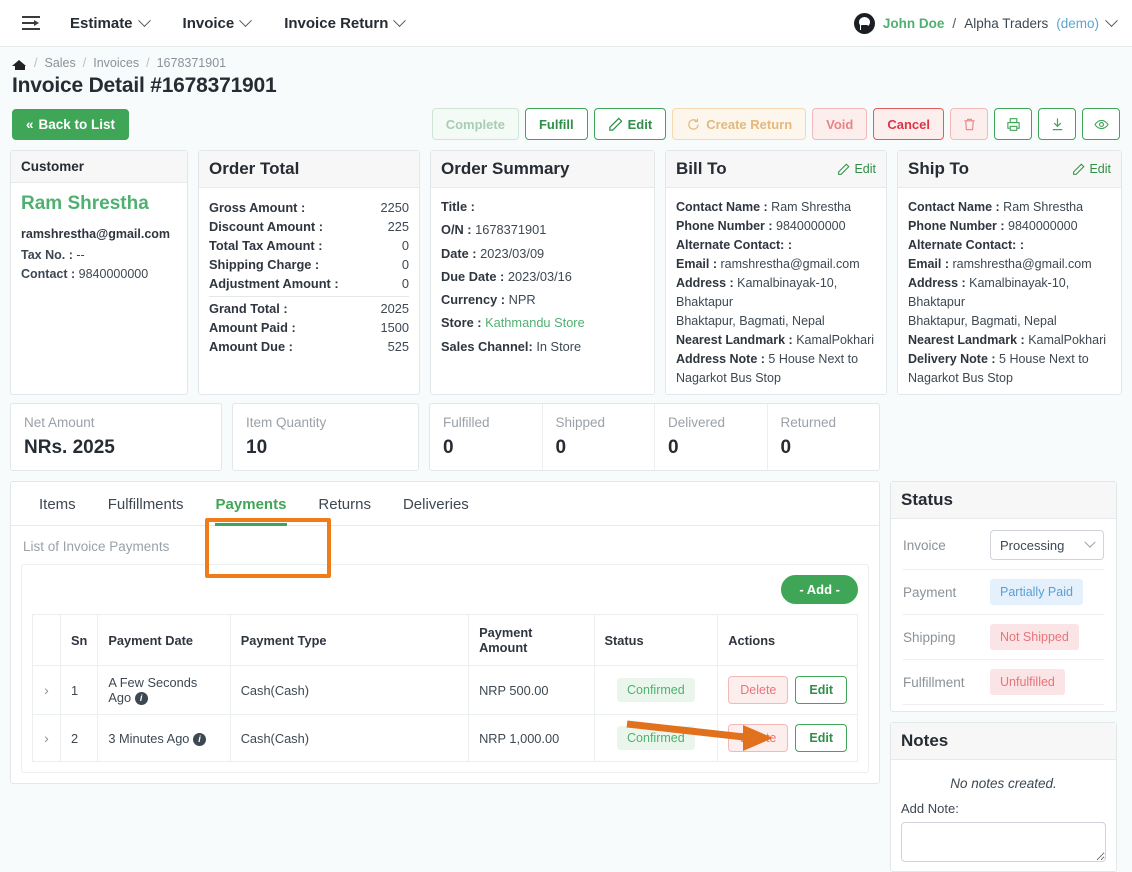  What do you see at coordinates (705, 283) in the screenshot?
I see `bill-address-label: Address :` at bounding box center [705, 283].